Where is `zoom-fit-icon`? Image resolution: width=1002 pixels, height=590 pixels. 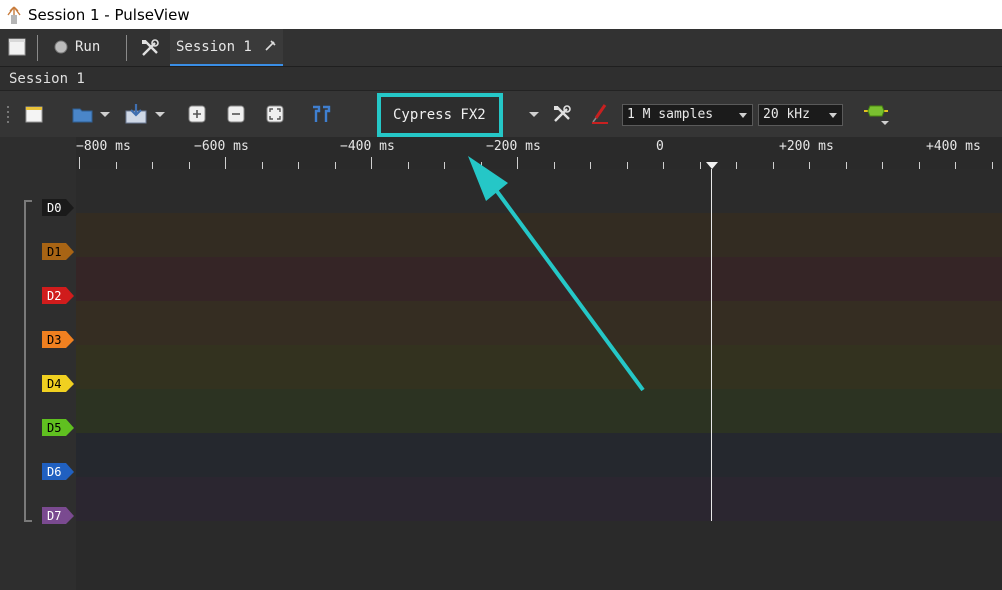
zoom-fit-icon is located at coordinates (275, 114).